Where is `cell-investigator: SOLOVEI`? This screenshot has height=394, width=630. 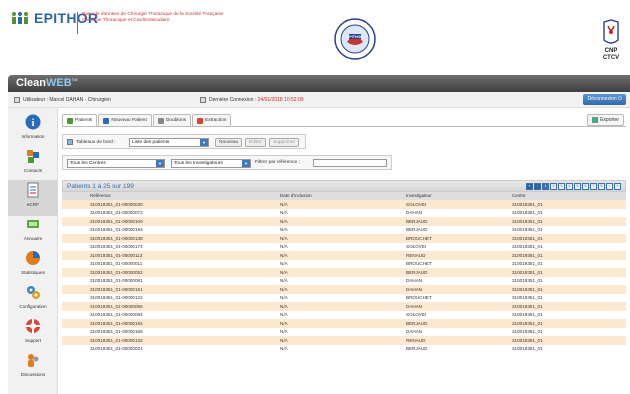
cell-investigator: SOLOVEI is located at coordinates (416, 246).